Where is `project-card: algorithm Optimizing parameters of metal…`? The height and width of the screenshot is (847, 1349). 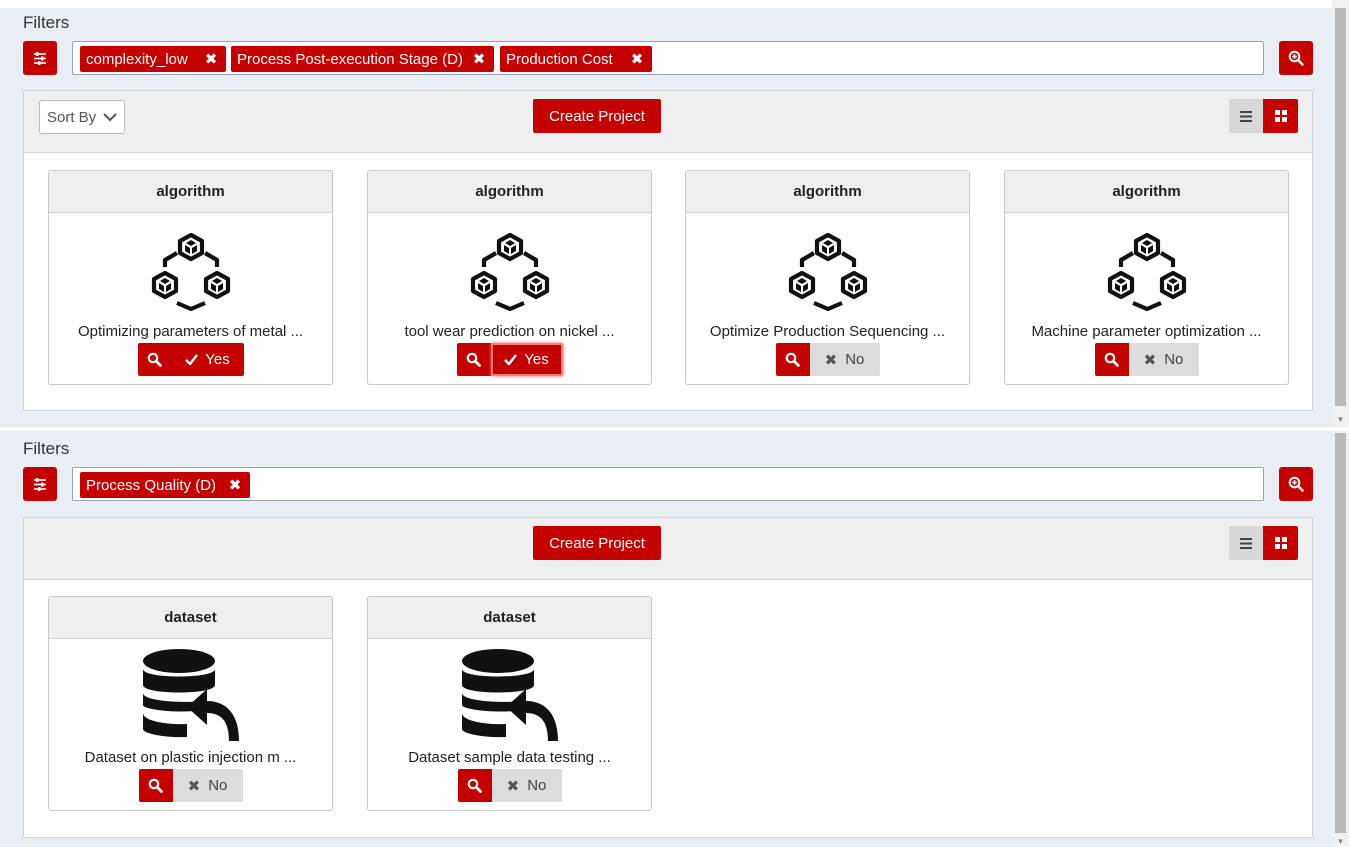 project-card: algorithm Optimizing parameters of metal… is located at coordinates (190, 277).